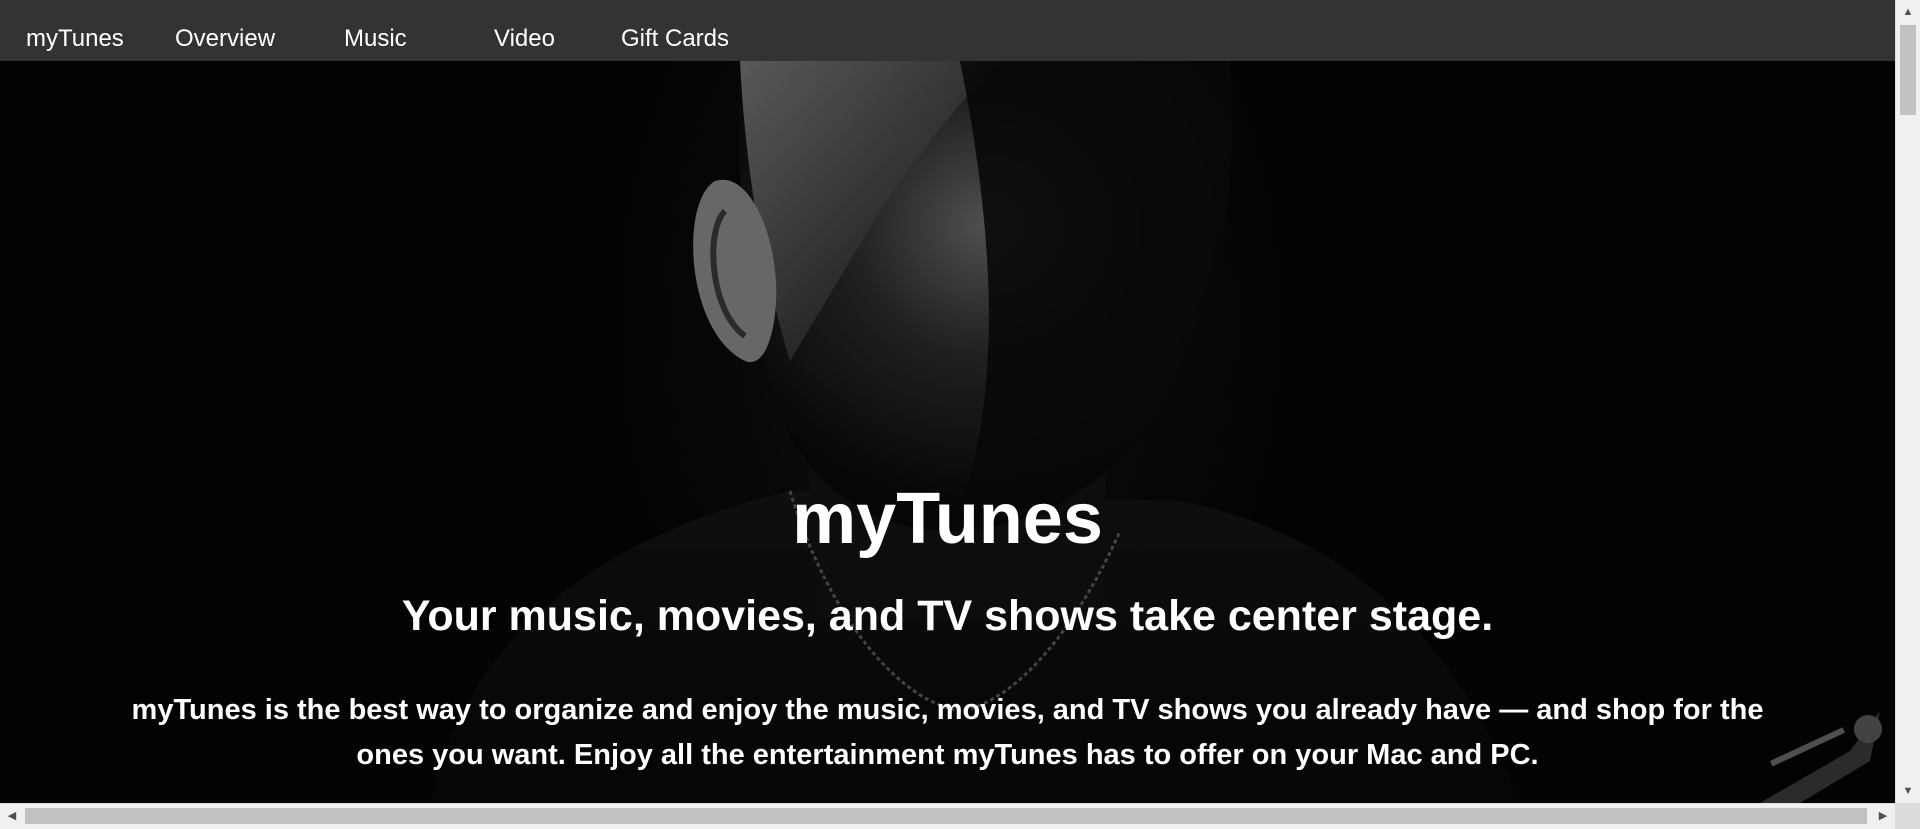 Image resolution: width=1920 pixels, height=829 pixels. Describe the element at coordinates (1908, 70) in the screenshot. I see `vertical-scroll-thumb` at that location.